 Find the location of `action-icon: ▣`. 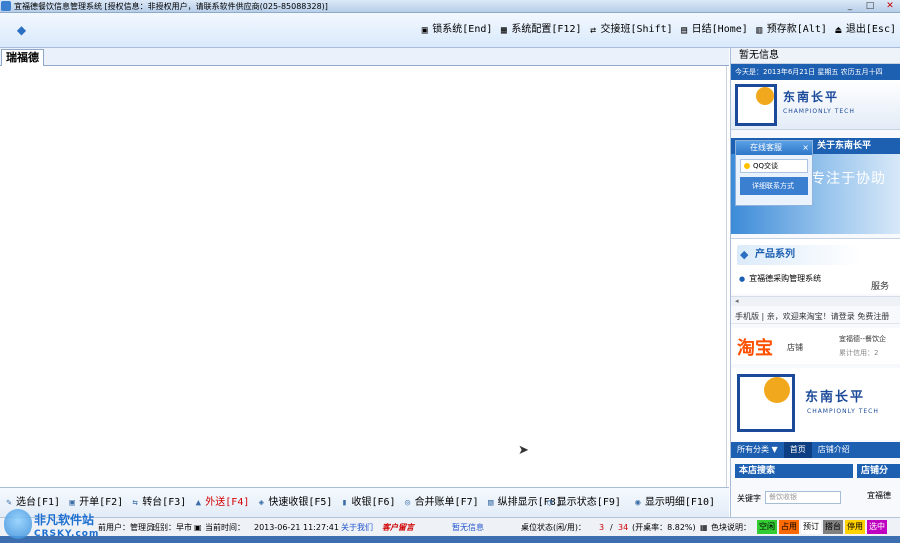

action-icon: ▣ is located at coordinates (72, 503).